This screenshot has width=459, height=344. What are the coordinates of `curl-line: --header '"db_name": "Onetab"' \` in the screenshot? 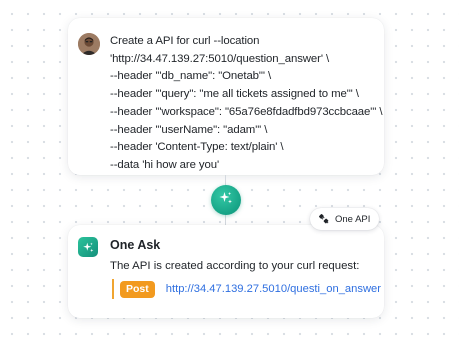 It's located at (191, 76).